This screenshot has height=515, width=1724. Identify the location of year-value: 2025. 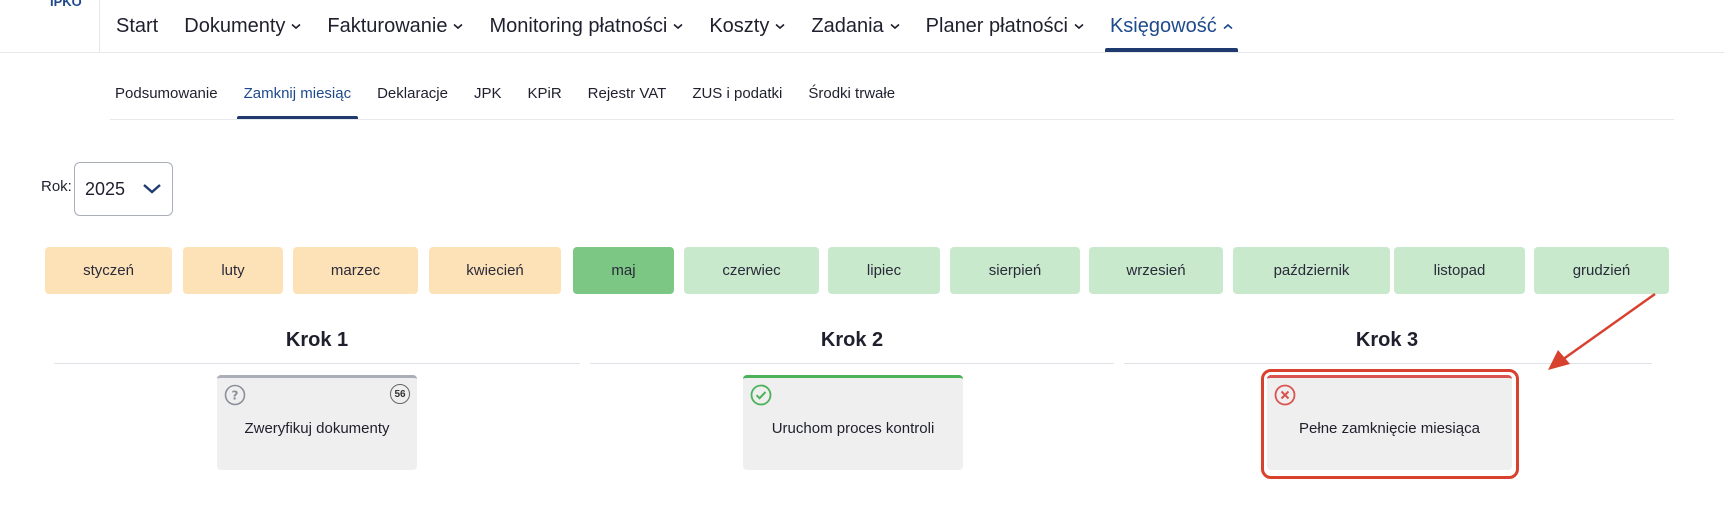
(105, 188).